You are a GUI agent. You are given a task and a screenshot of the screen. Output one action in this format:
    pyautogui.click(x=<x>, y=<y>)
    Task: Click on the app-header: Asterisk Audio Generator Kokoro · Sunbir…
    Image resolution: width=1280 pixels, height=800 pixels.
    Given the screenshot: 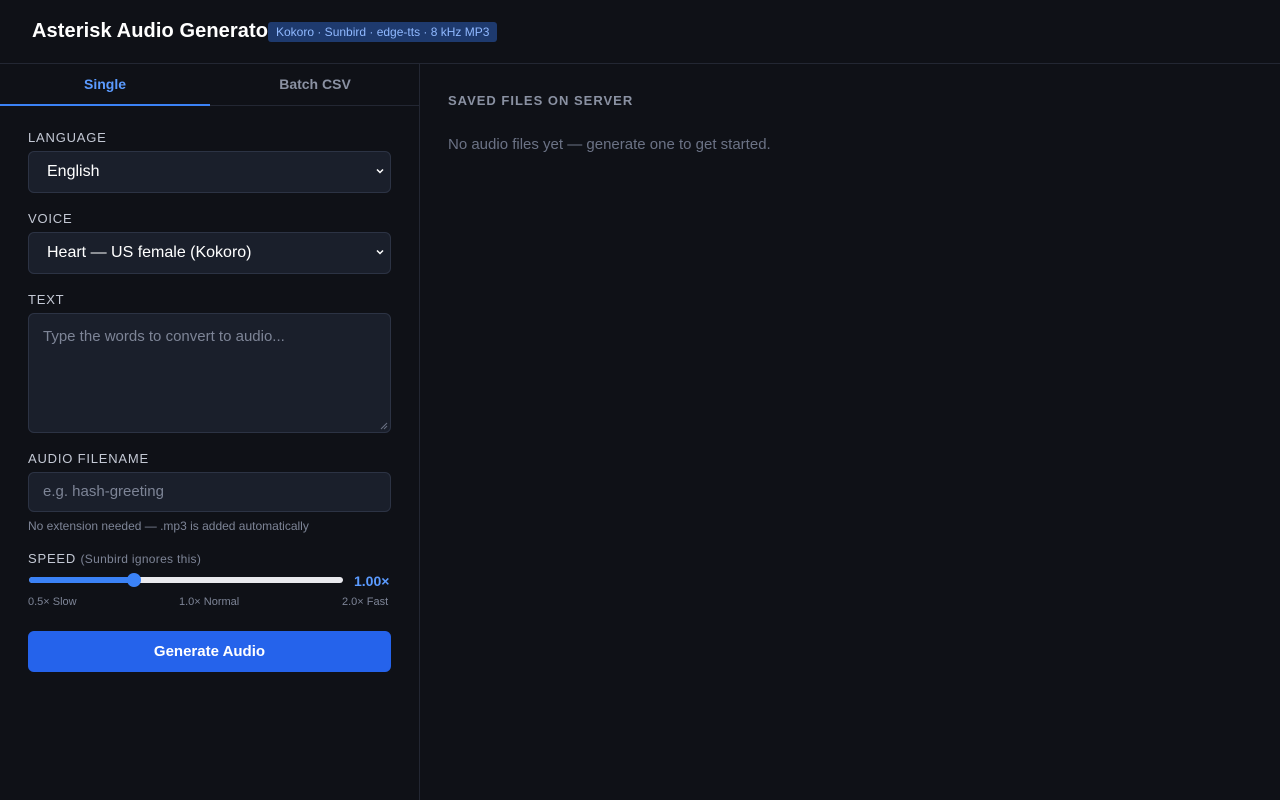 What is the action you would take?
    pyautogui.click(x=640, y=32)
    